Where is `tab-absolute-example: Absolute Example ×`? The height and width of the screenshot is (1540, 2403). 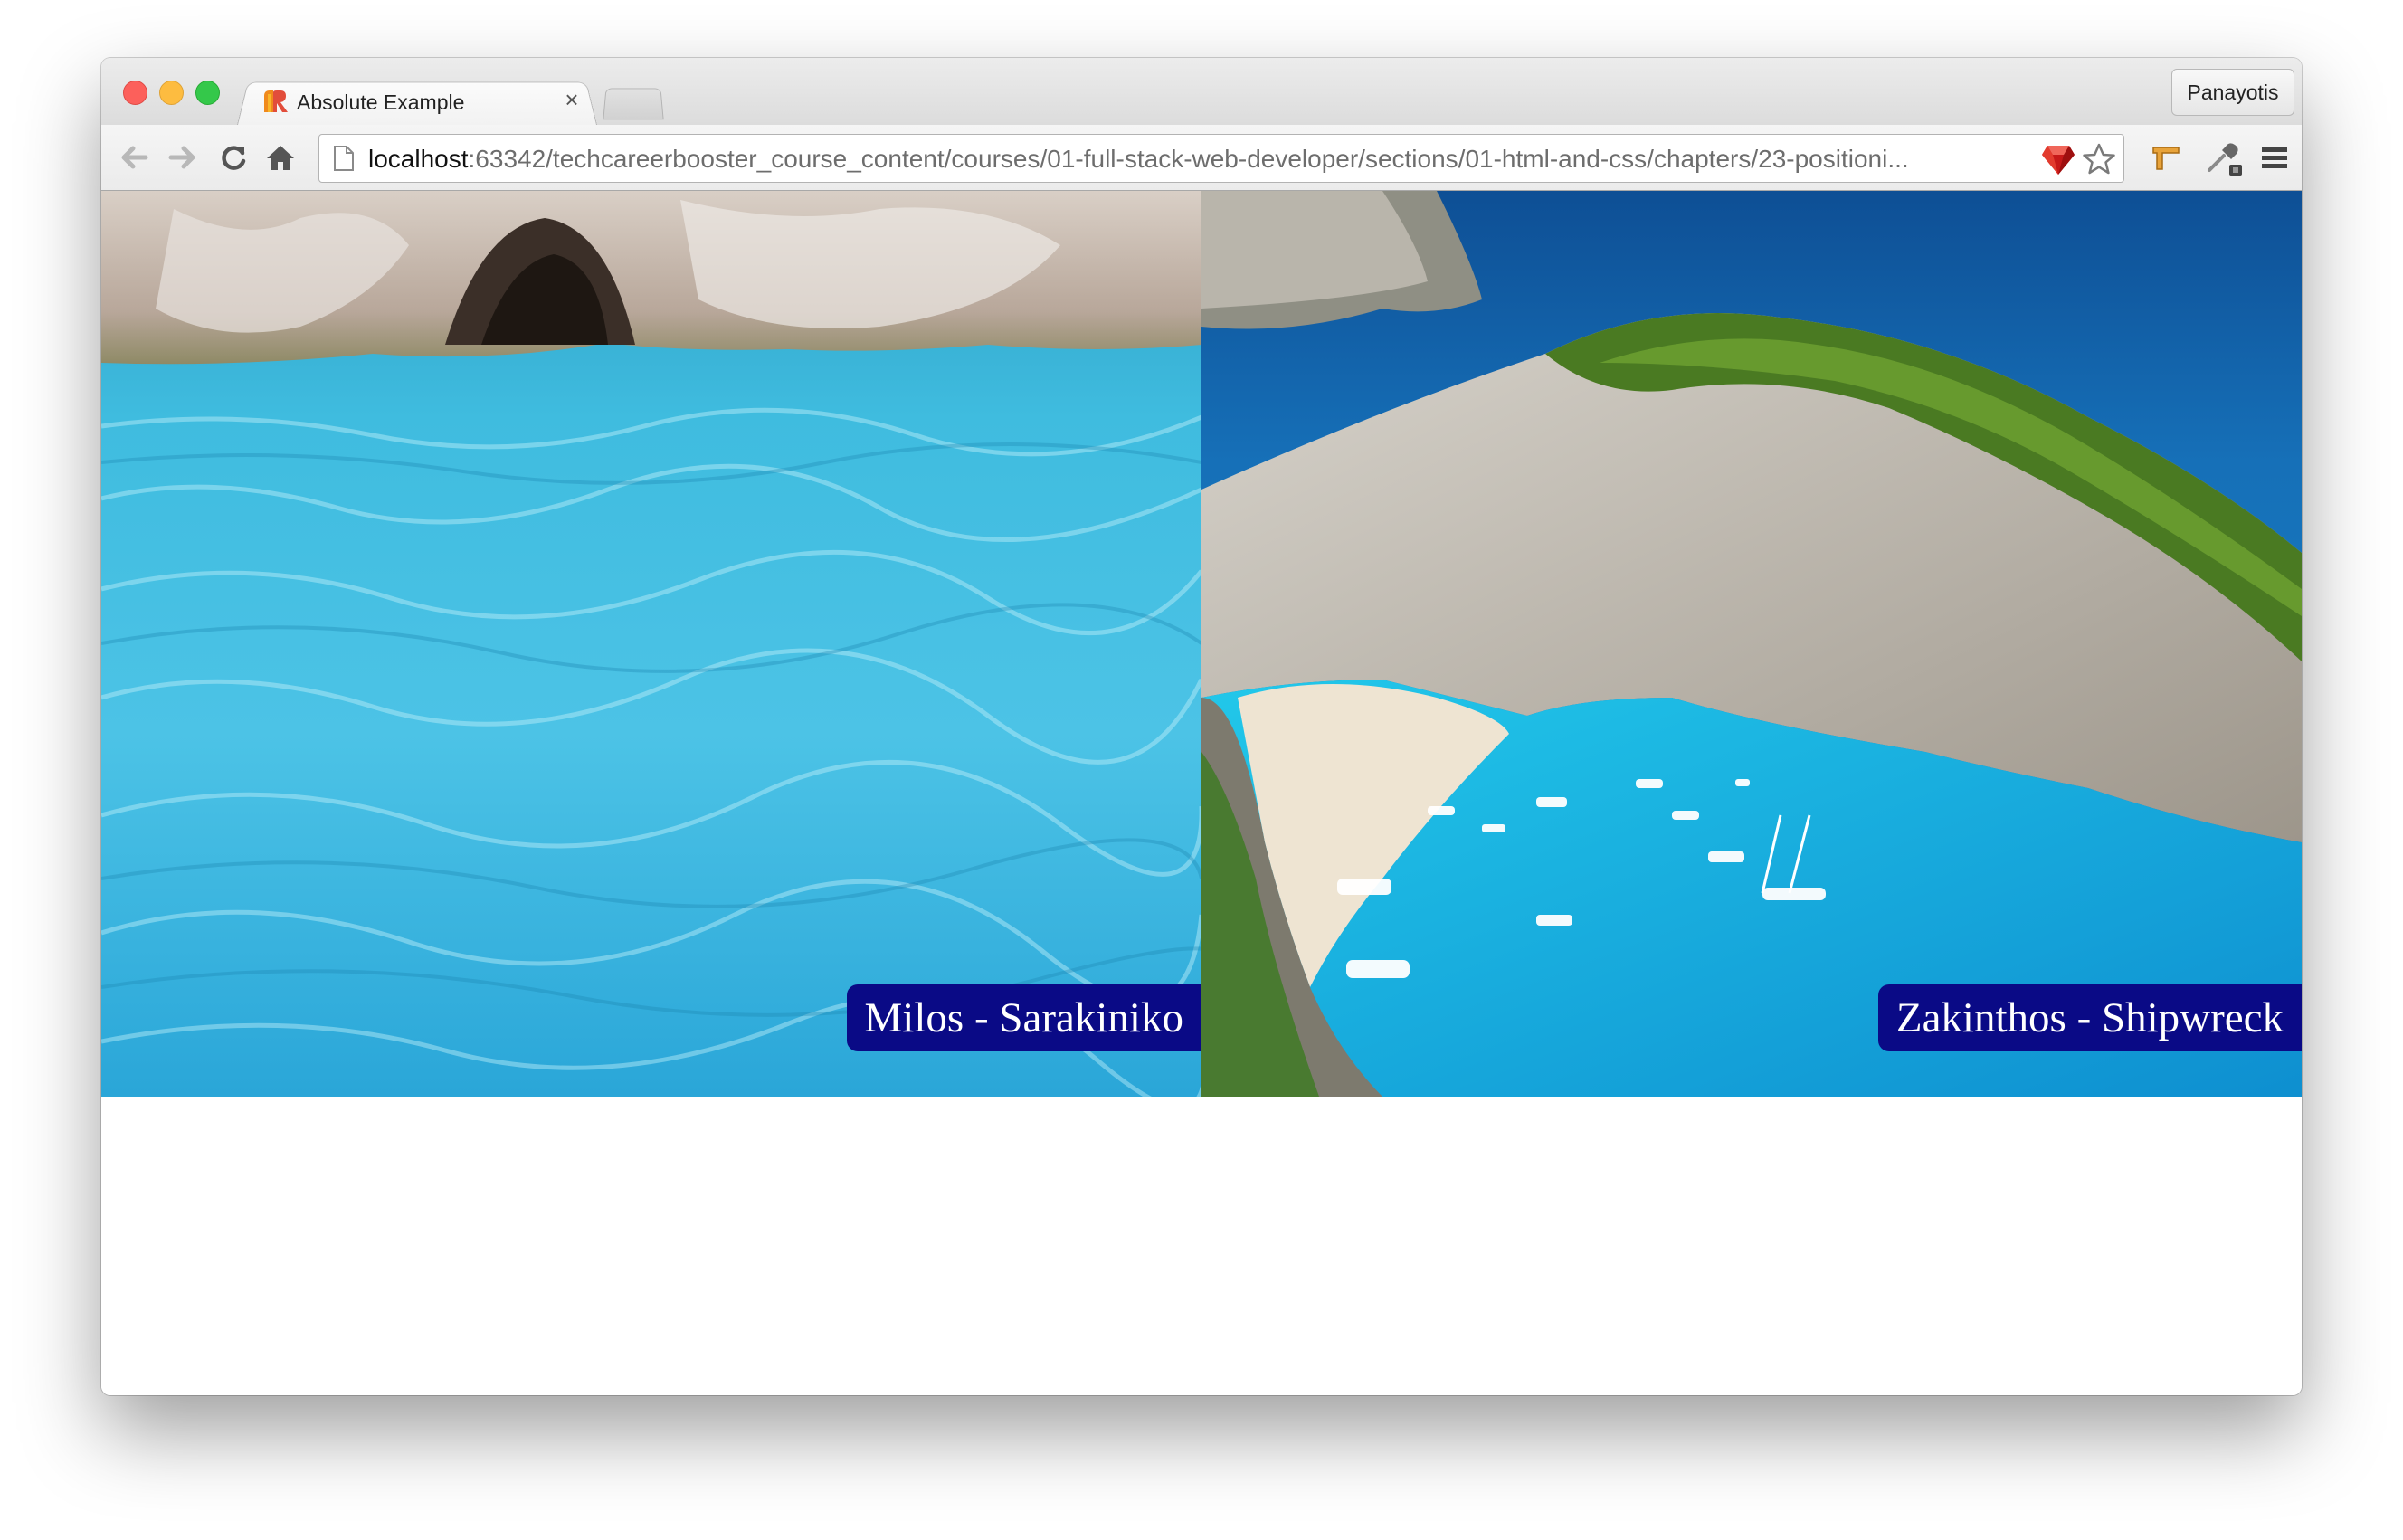
tab-absolute-example: Absolute Example × is located at coordinates (417, 102).